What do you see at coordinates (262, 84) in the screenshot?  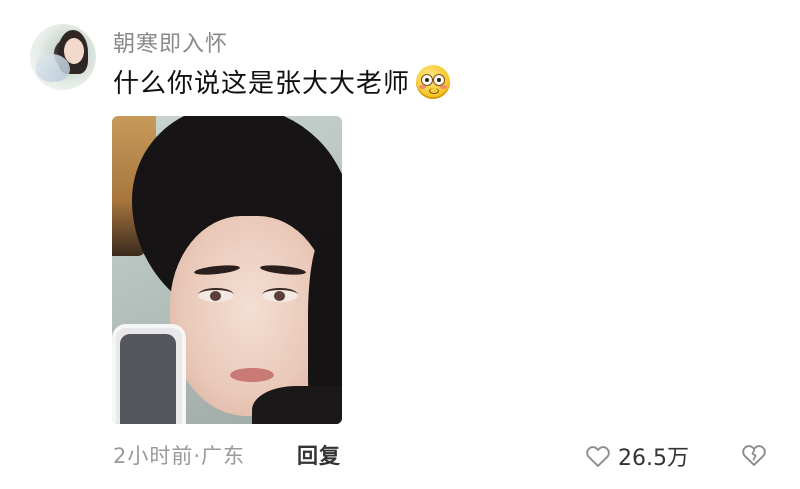 I see `comment-text-content: 什么你说这是张大大老师` at bounding box center [262, 84].